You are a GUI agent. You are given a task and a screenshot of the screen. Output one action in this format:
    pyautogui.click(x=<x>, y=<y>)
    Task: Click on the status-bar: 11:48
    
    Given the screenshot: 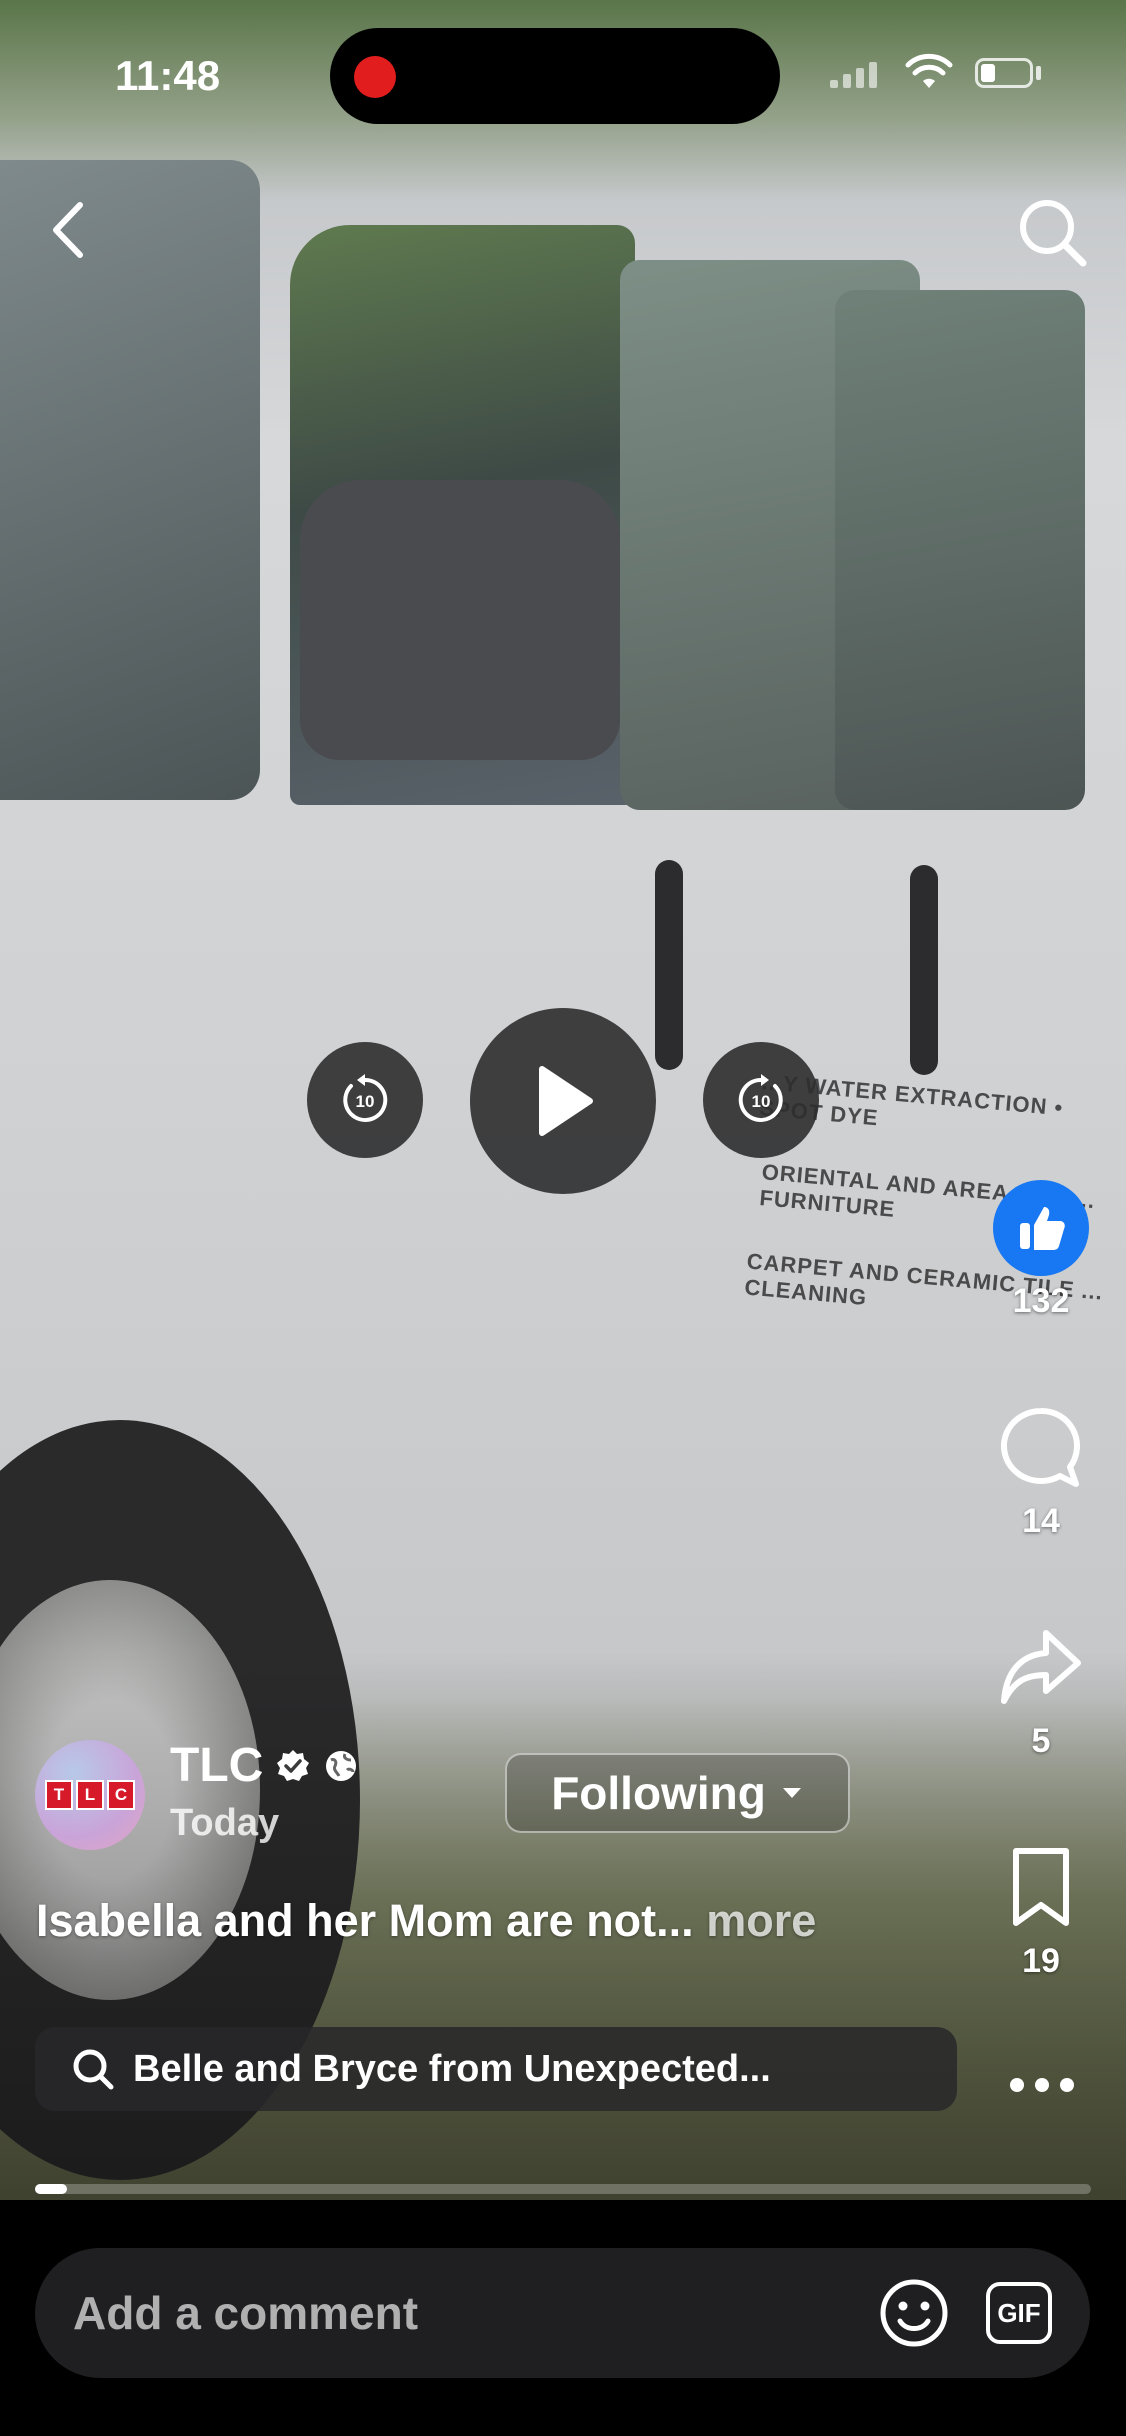 What is the action you would take?
    pyautogui.click(x=563, y=75)
    